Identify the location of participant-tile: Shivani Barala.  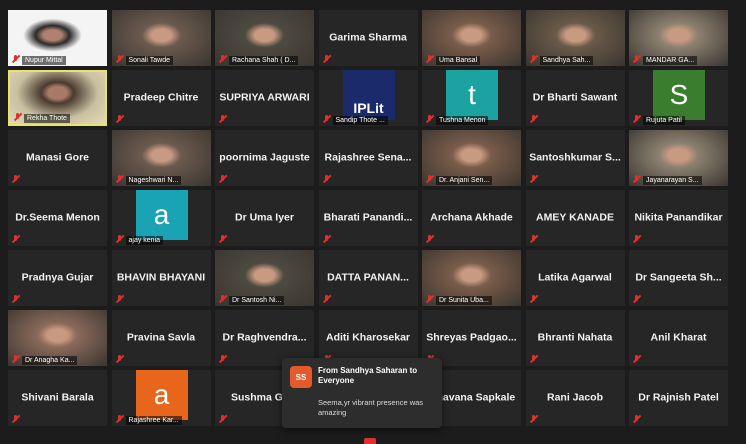
(57, 398).